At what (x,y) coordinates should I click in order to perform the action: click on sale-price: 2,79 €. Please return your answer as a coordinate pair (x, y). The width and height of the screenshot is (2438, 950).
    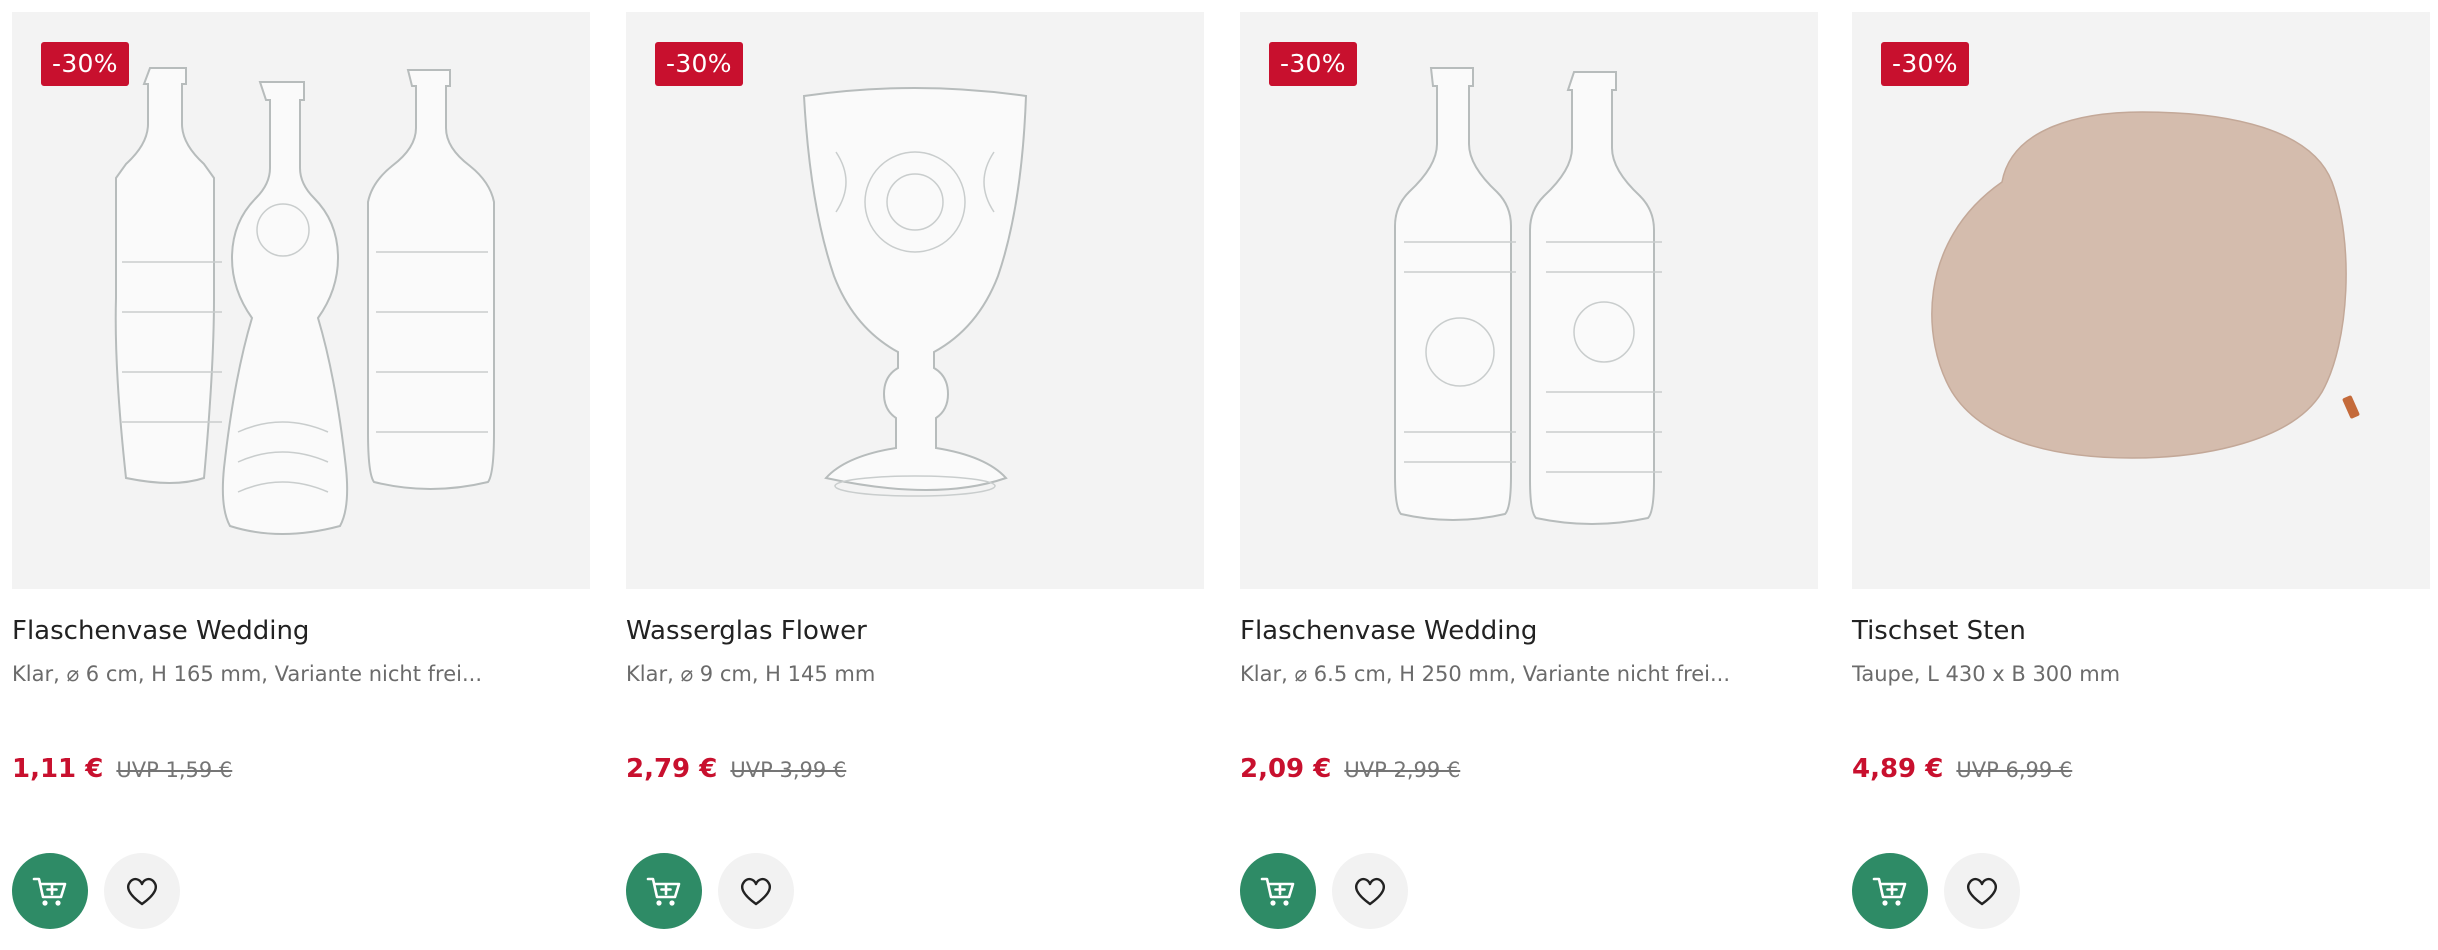
    Looking at the image, I should click on (672, 769).